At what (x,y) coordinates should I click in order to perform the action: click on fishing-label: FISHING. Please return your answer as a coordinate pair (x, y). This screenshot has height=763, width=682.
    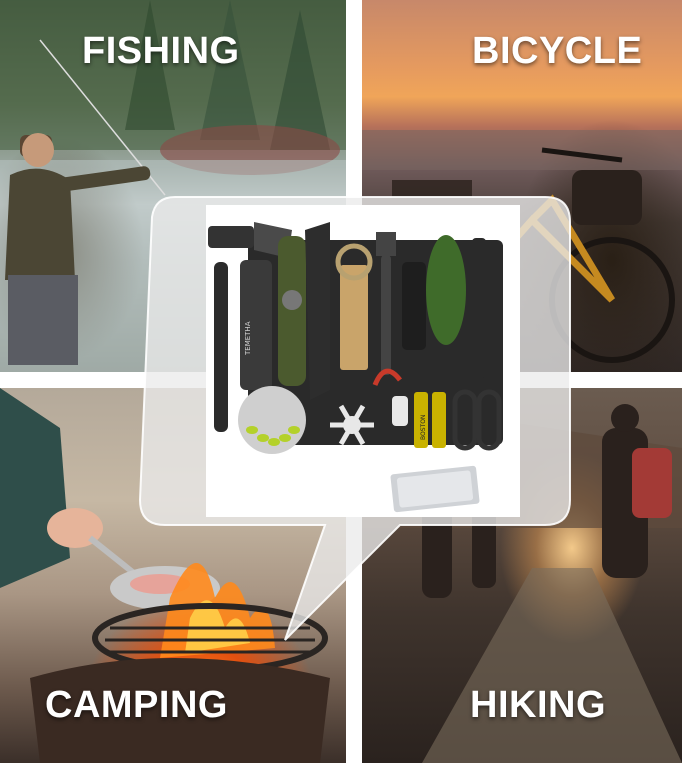
    Looking at the image, I should click on (161, 51).